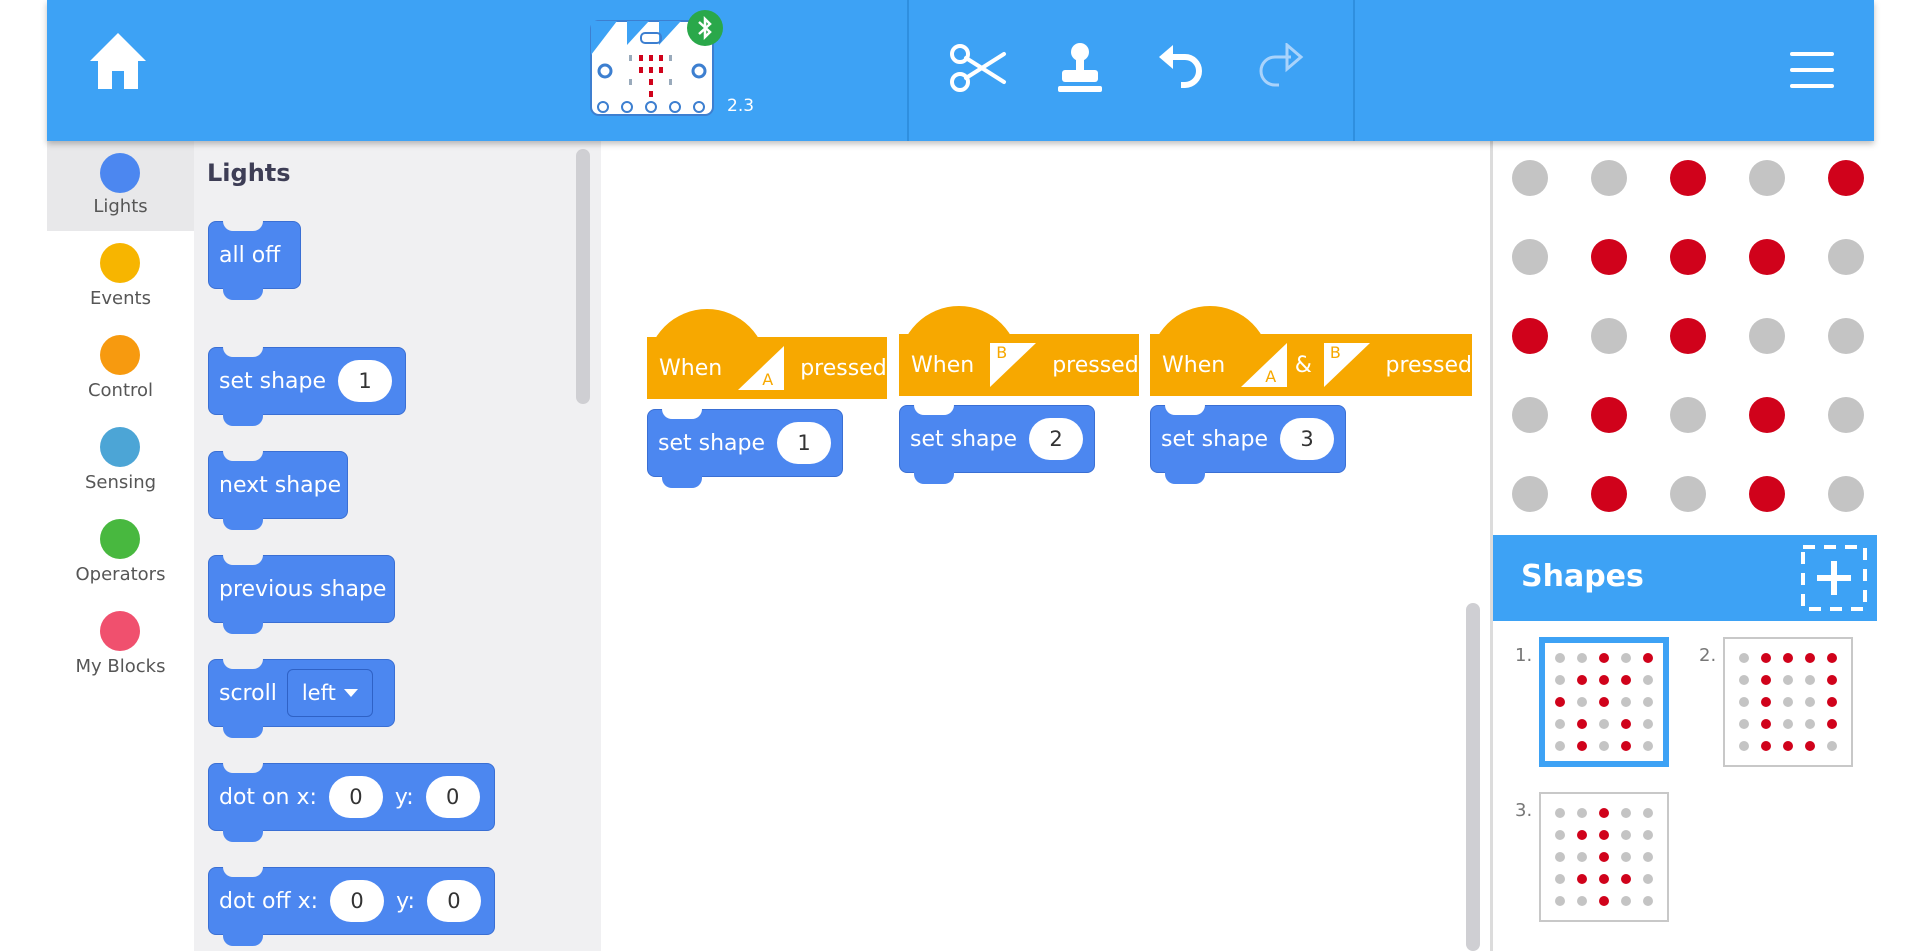  I want to click on lights-color-icon, so click(120, 173).